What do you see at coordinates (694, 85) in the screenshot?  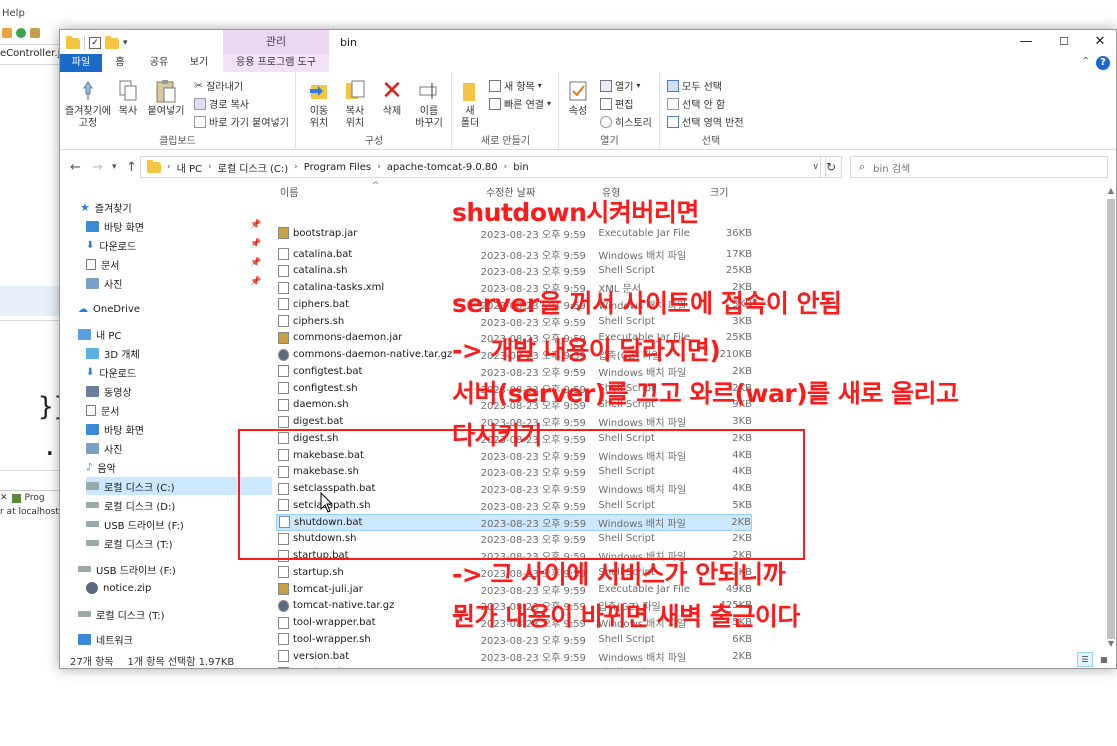 I see `select-all-button: 모두 선택` at bounding box center [694, 85].